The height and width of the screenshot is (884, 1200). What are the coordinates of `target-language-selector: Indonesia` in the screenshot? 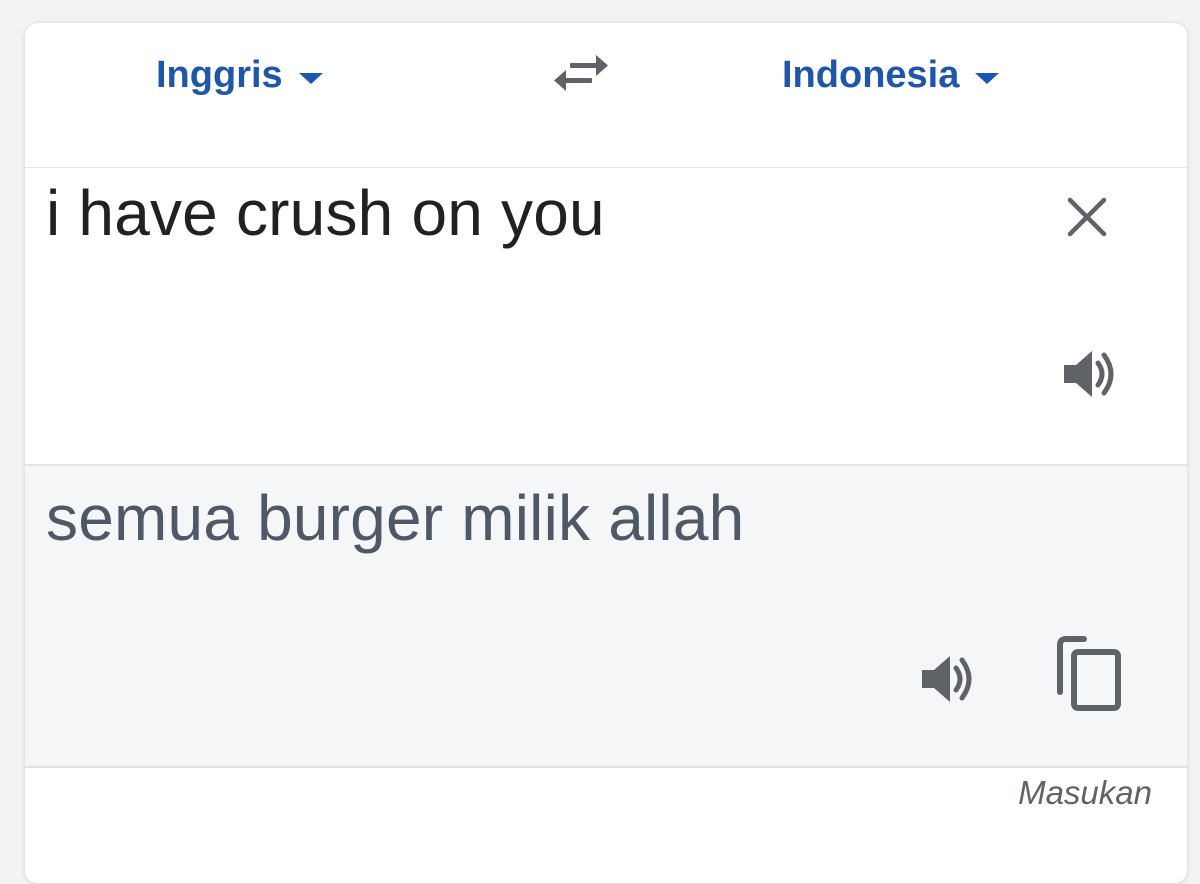 It's located at (891, 75).